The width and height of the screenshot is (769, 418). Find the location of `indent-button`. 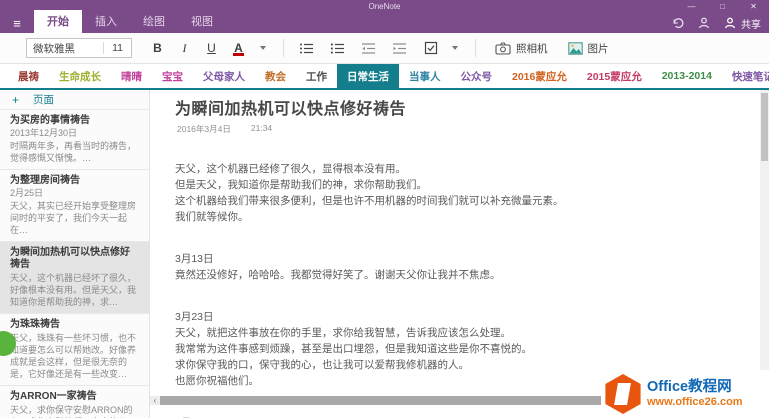

indent-button is located at coordinates (399, 48).